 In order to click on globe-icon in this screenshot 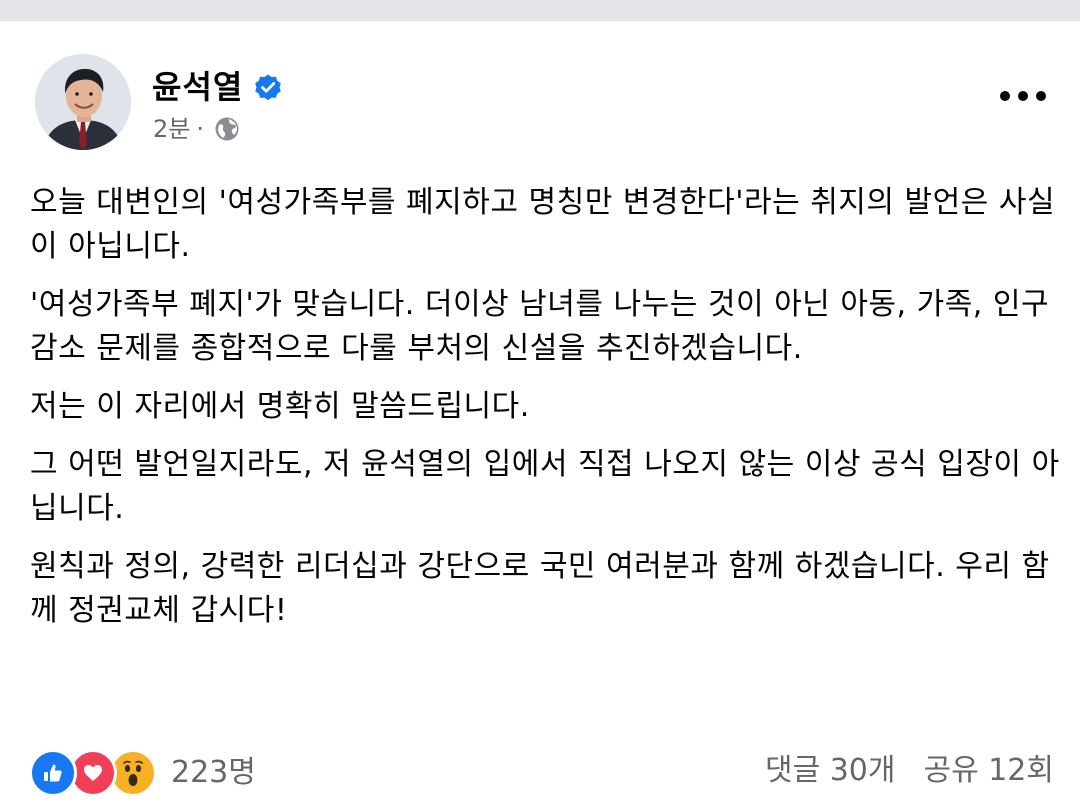, I will do `click(227, 129)`.